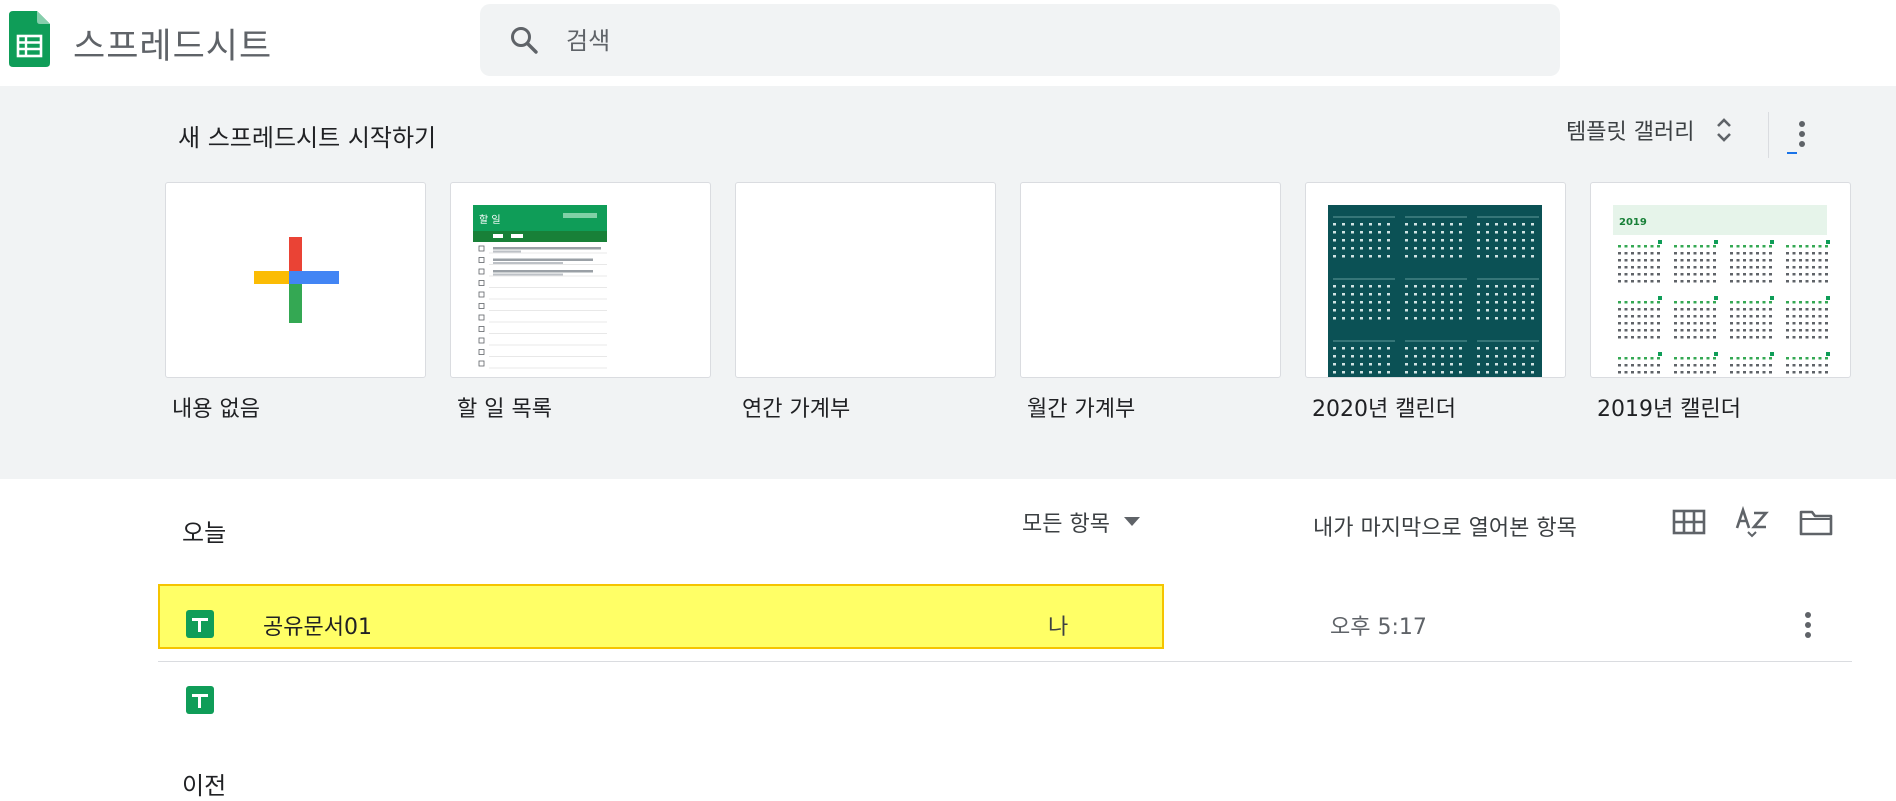 The height and width of the screenshot is (801, 1896). What do you see at coordinates (317, 625) in the screenshot?
I see `file-name: 공유문서01` at bounding box center [317, 625].